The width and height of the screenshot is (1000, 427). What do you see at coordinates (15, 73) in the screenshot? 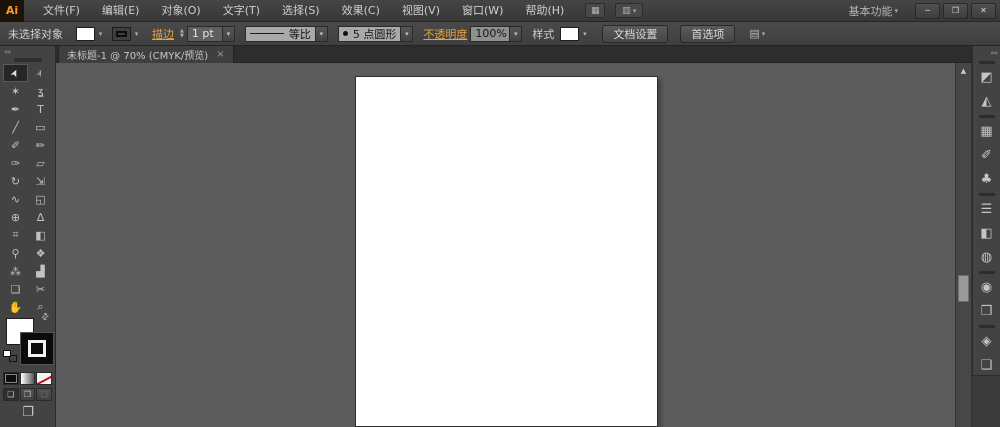
I see `selection-tool: ➤` at bounding box center [15, 73].